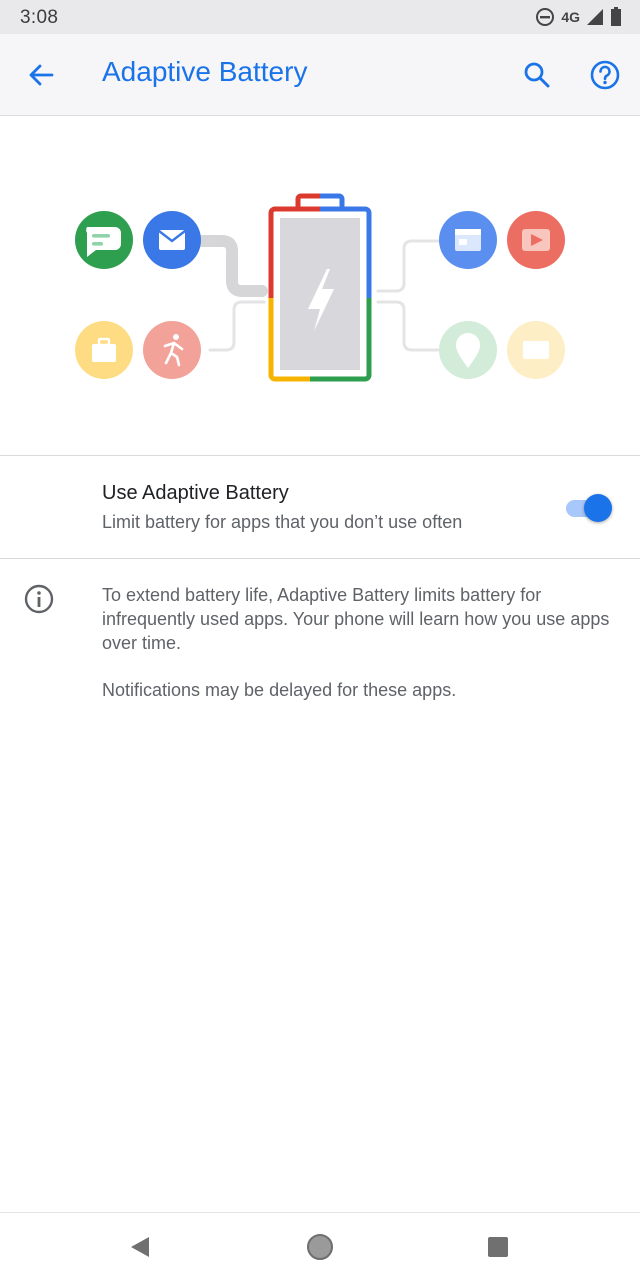  I want to click on adaptive-battery-illustration, so click(320, 287).